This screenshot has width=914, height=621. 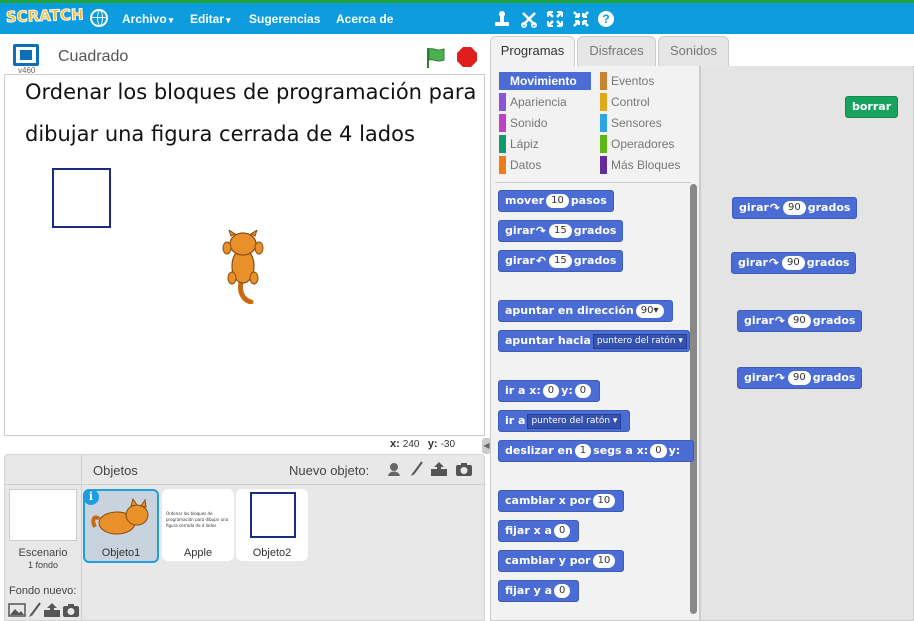 What do you see at coordinates (545, 123) in the screenshot?
I see `category-sonido: Sonido` at bounding box center [545, 123].